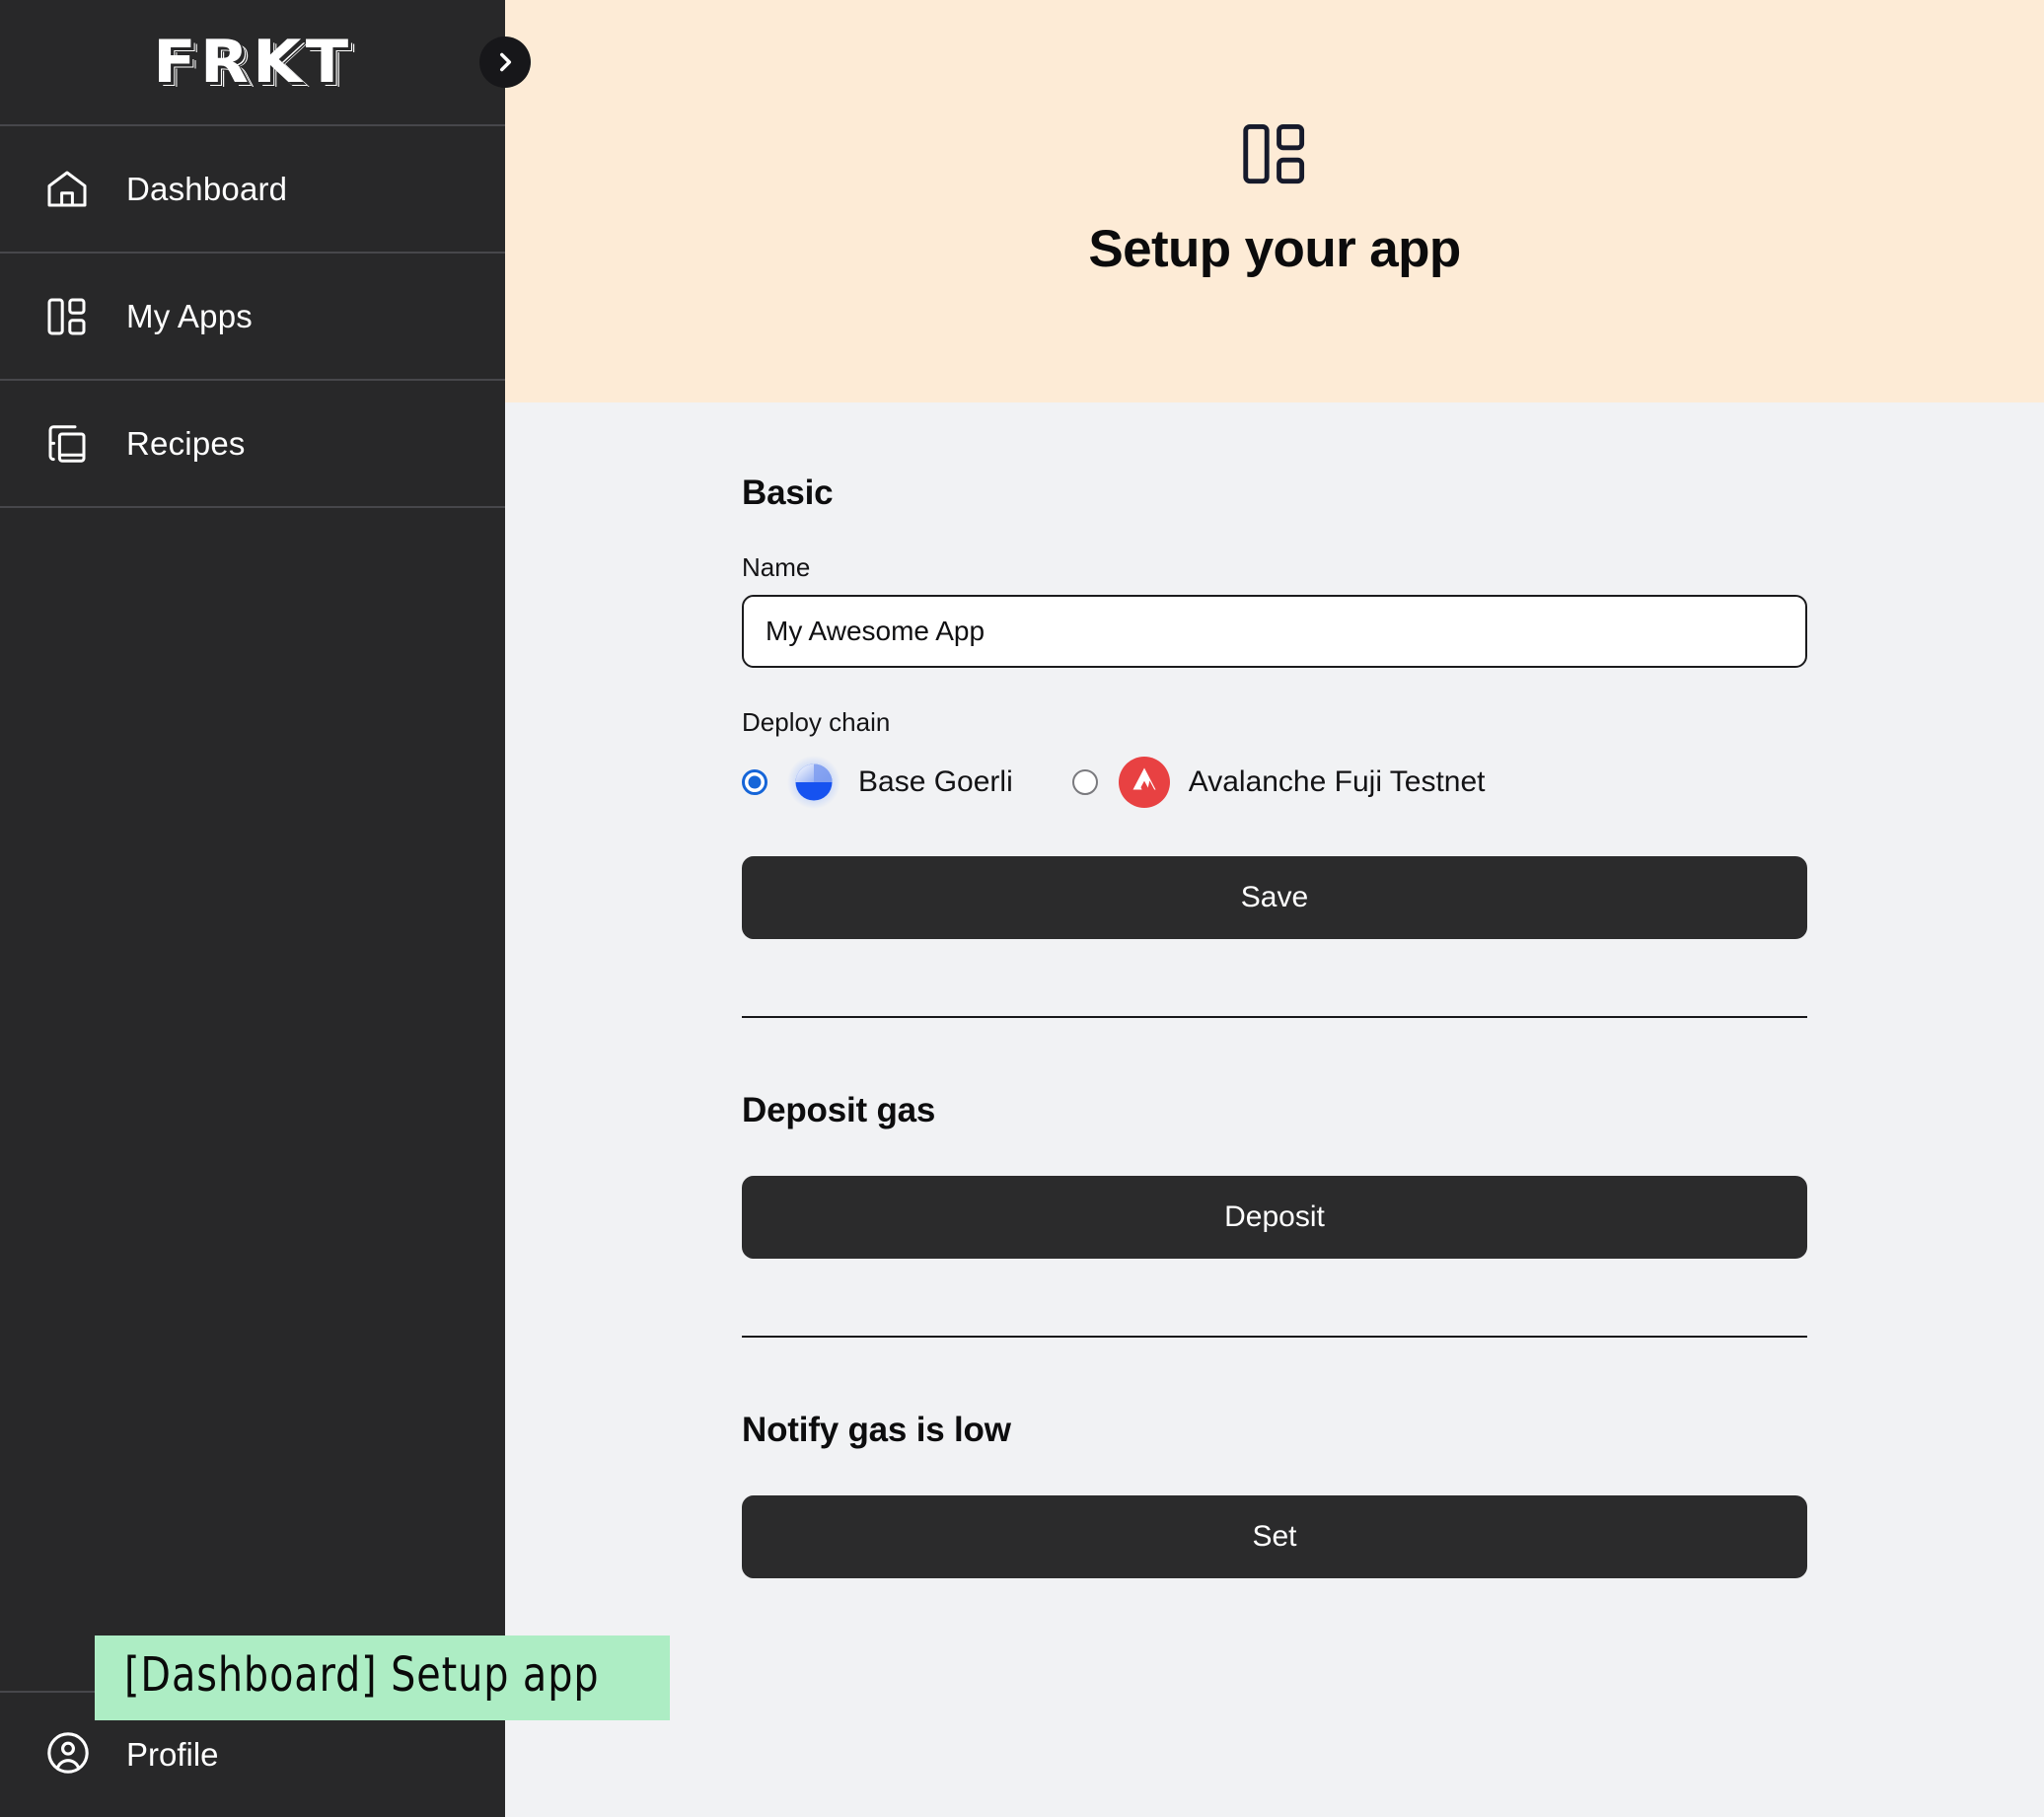  I want to click on sidebar-item-label: My Apps, so click(189, 315).